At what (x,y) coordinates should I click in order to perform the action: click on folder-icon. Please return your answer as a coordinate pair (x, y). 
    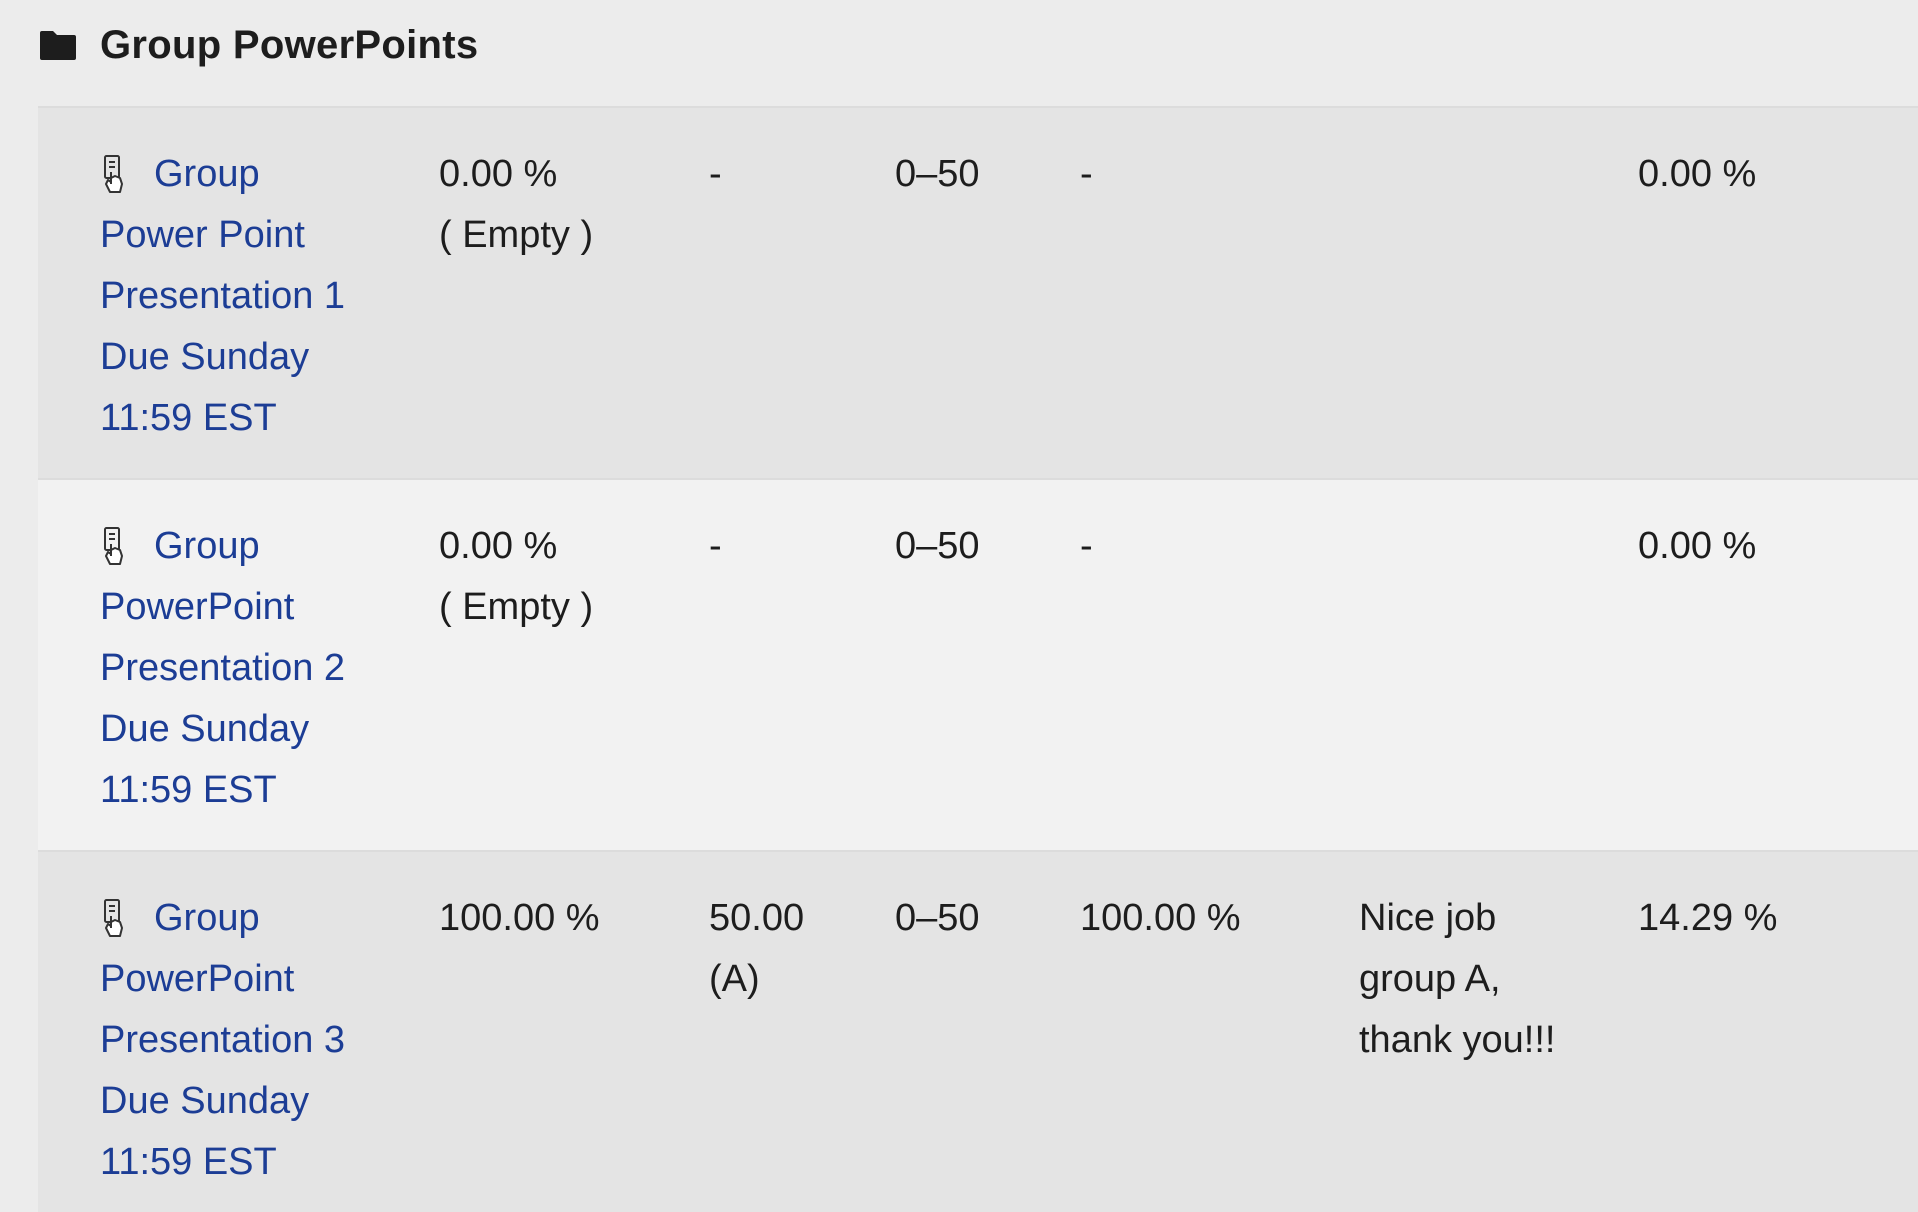
    Looking at the image, I should click on (58, 45).